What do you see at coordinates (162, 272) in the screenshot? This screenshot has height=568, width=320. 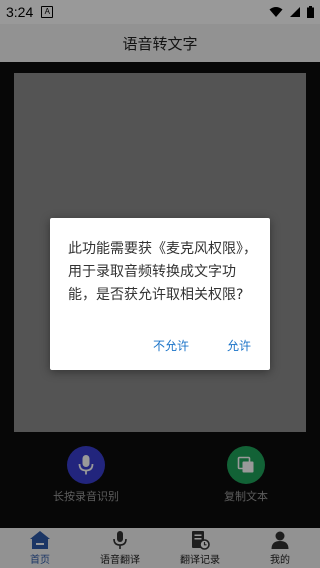 I see `dialog-message: 此功能需要获《麦克风权限》，用于录取音频转换成文字功能，是否获允许取相关权限?` at bounding box center [162, 272].